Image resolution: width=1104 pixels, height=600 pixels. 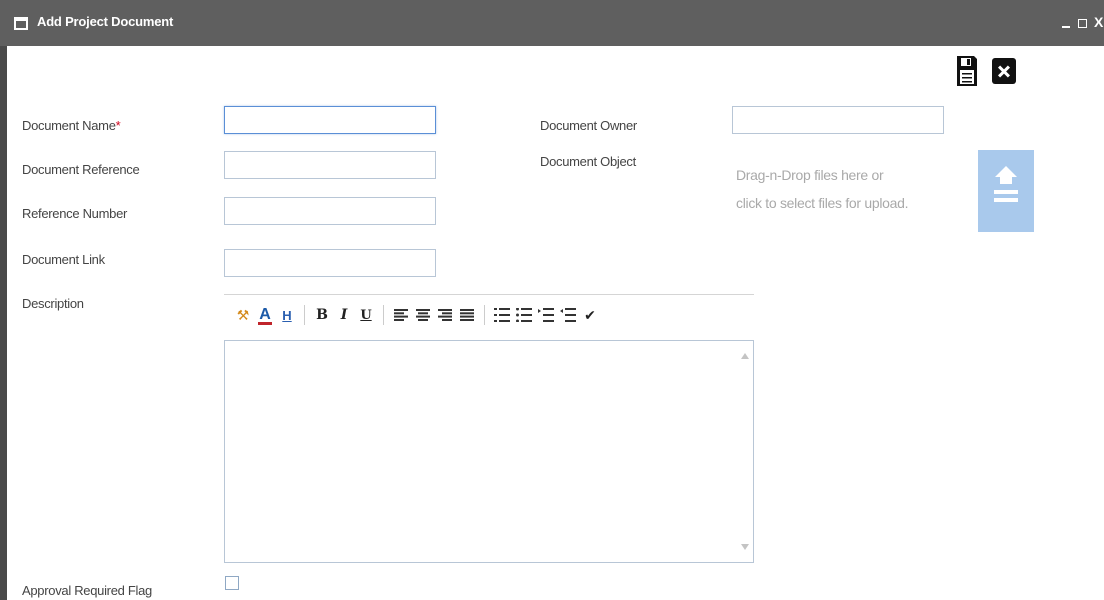 I want to click on window-left-border, so click(x=3, y=323).